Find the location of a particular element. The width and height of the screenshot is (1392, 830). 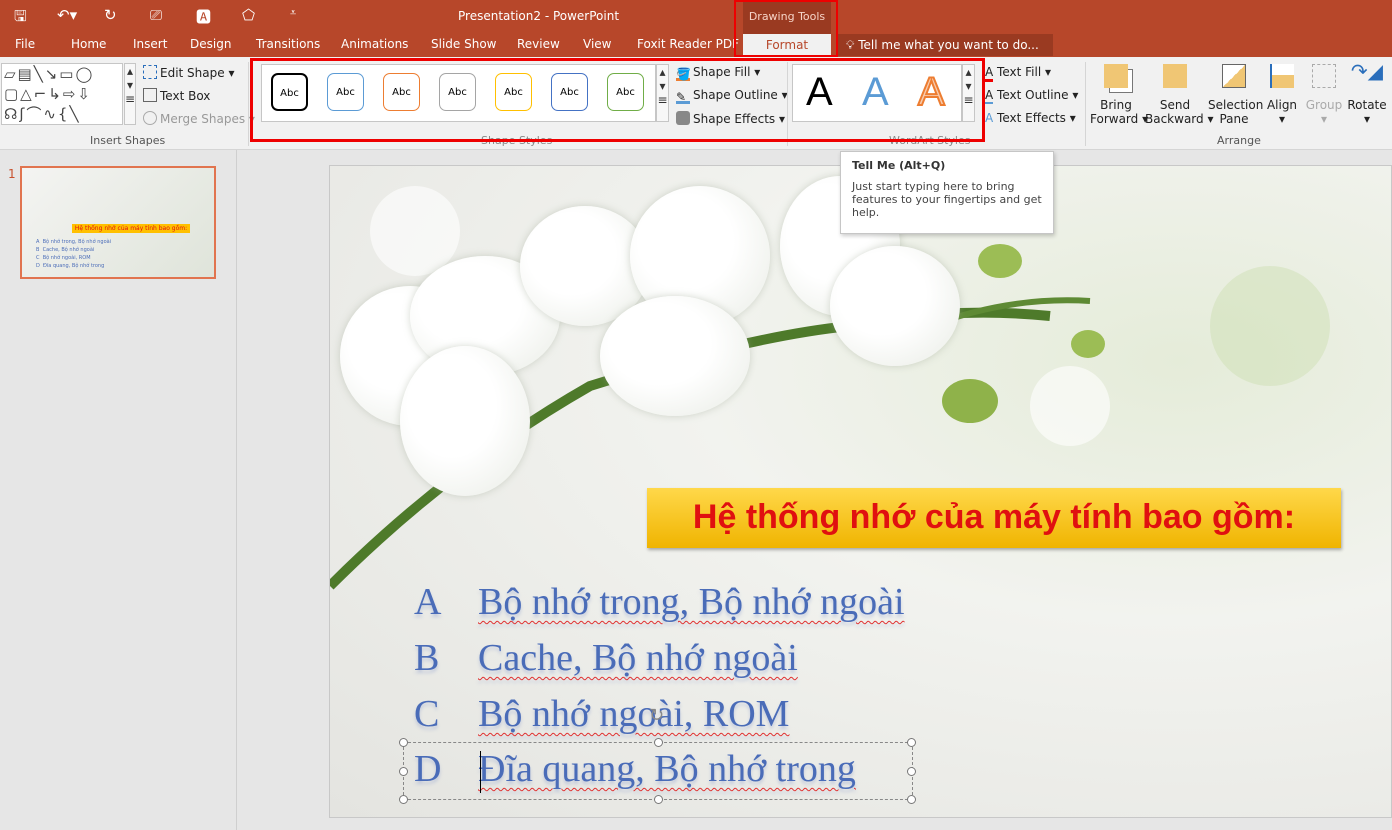

tab-review: Review is located at coordinates (538, 44).